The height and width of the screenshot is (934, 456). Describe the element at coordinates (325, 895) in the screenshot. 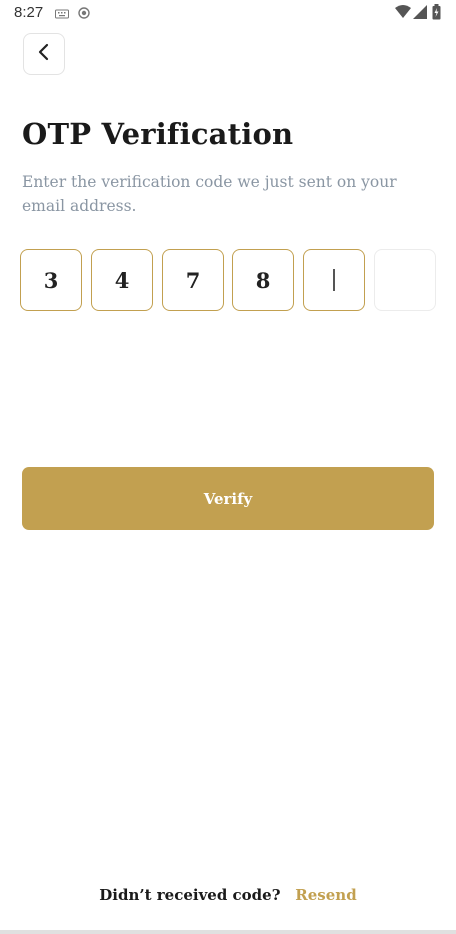

I see `resend-link: Resend` at that location.